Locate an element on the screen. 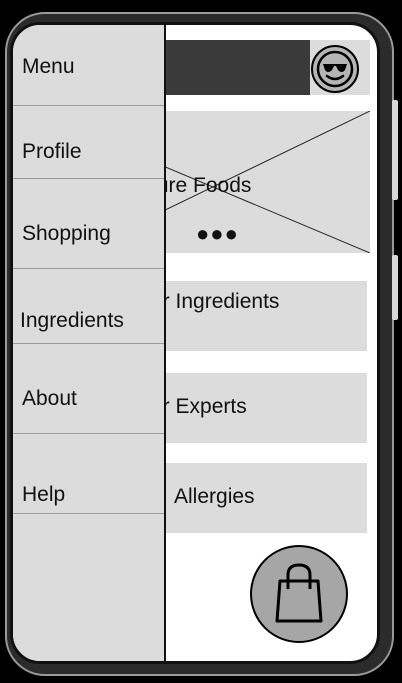  drawer-item-ingredients: Ingredients is located at coordinates (88, 306).